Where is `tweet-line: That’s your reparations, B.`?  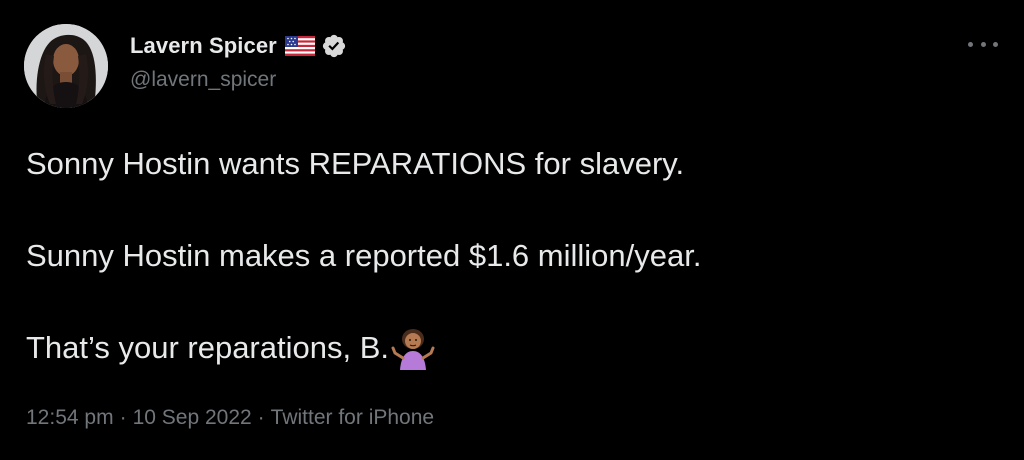 tweet-line: That’s your reparations, B. is located at coordinates (207, 347).